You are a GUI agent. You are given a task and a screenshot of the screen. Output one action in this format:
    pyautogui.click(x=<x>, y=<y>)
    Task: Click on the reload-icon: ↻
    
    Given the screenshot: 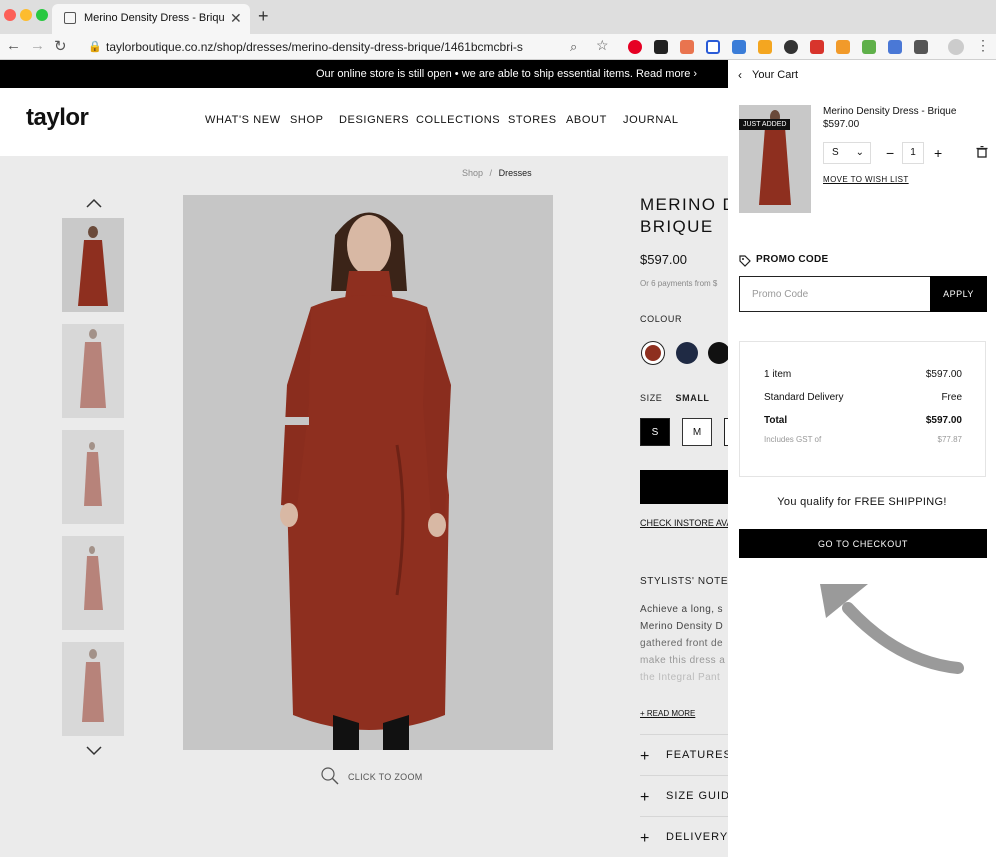 What is the action you would take?
    pyautogui.click(x=60, y=46)
    